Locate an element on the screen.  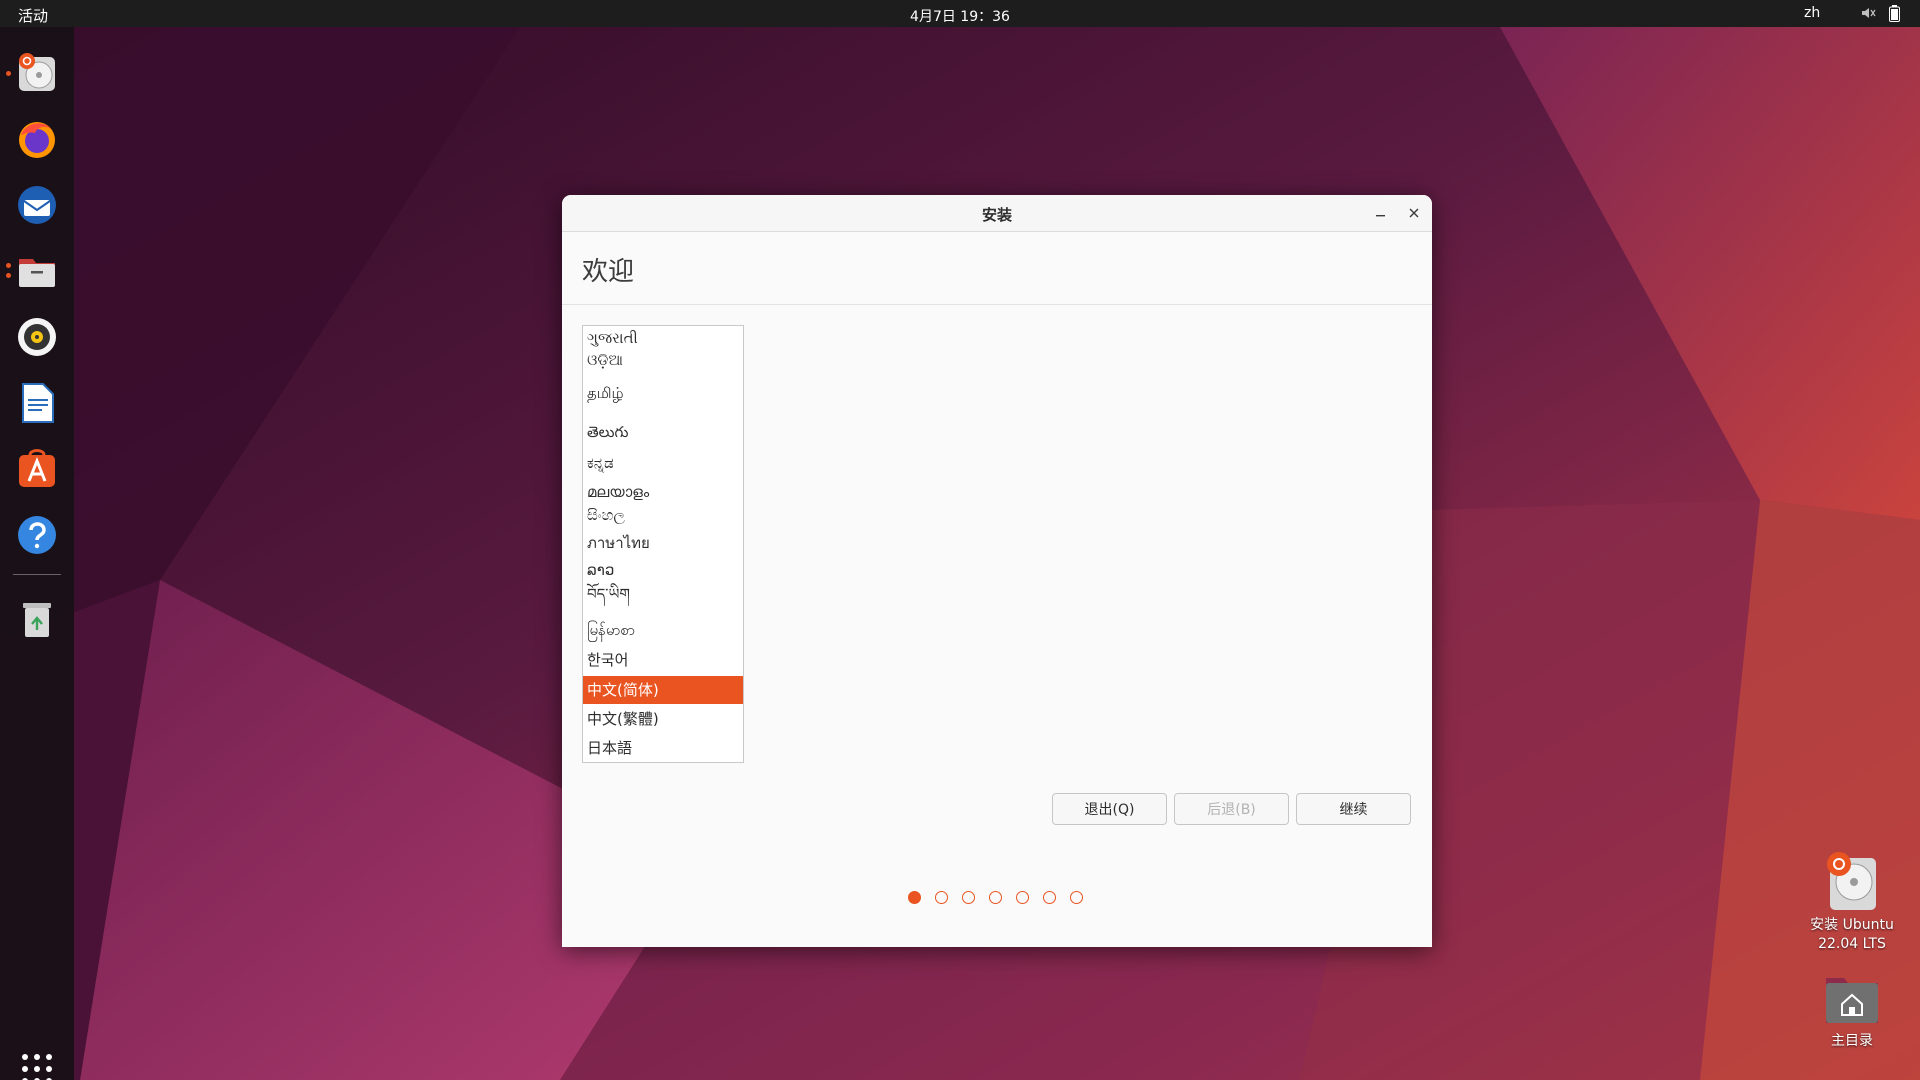
language-item: བོད་ཡིག is located at coordinates (663, 594).